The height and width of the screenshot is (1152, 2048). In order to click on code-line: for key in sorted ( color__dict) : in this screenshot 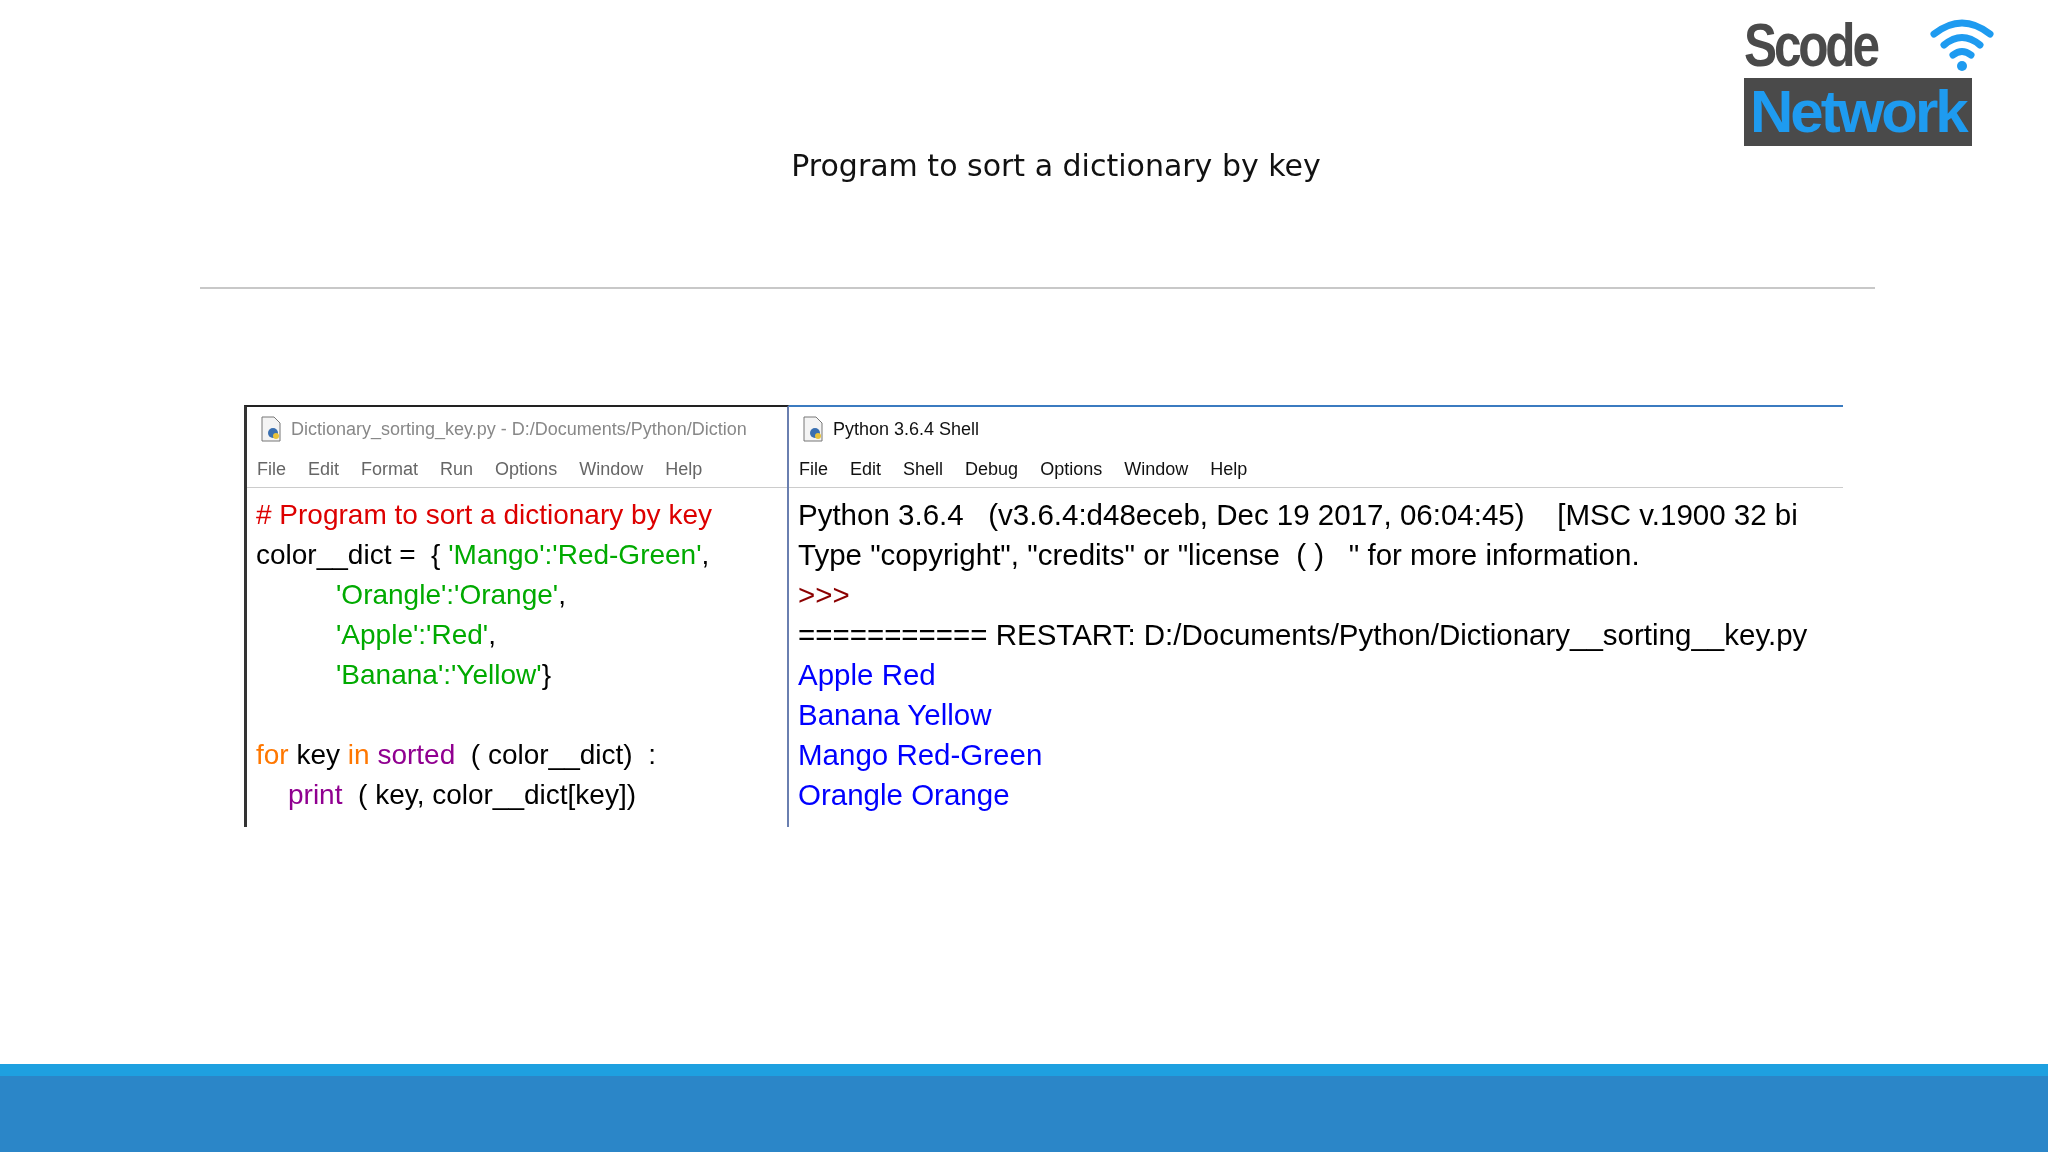, I will do `click(456, 755)`.